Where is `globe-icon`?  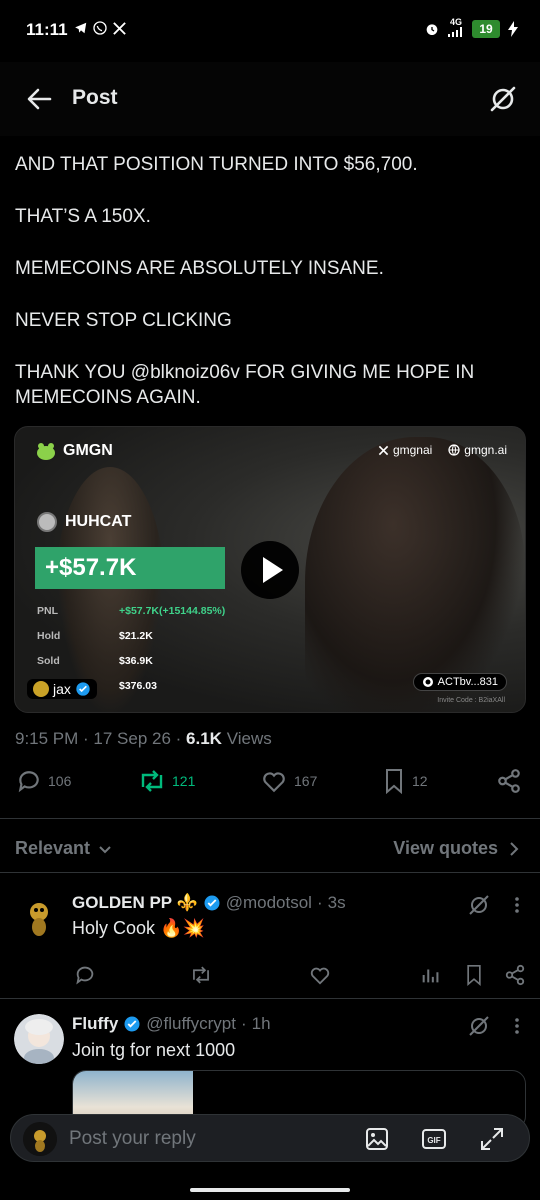
globe-icon is located at coordinates (454, 450).